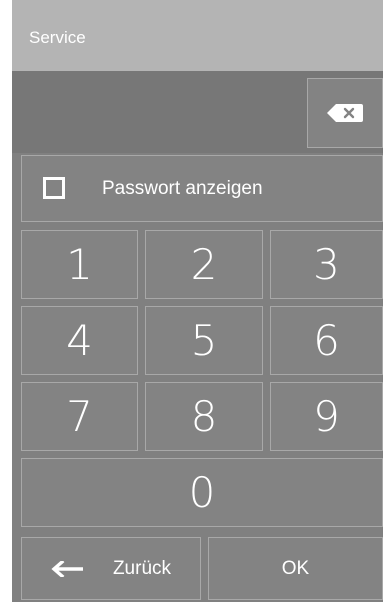 Image resolution: width=383 pixels, height=602 pixels. What do you see at coordinates (79, 264) in the screenshot?
I see `key-1: 1` at bounding box center [79, 264].